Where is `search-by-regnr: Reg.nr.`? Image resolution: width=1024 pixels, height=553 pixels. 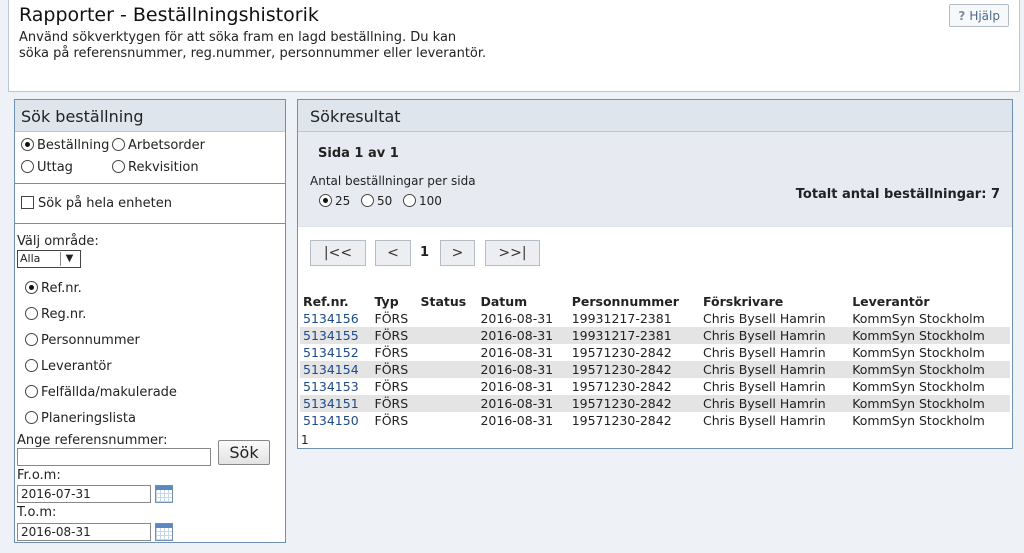
search-by-regnr: Reg.nr. is located at coordinates (55, 314).